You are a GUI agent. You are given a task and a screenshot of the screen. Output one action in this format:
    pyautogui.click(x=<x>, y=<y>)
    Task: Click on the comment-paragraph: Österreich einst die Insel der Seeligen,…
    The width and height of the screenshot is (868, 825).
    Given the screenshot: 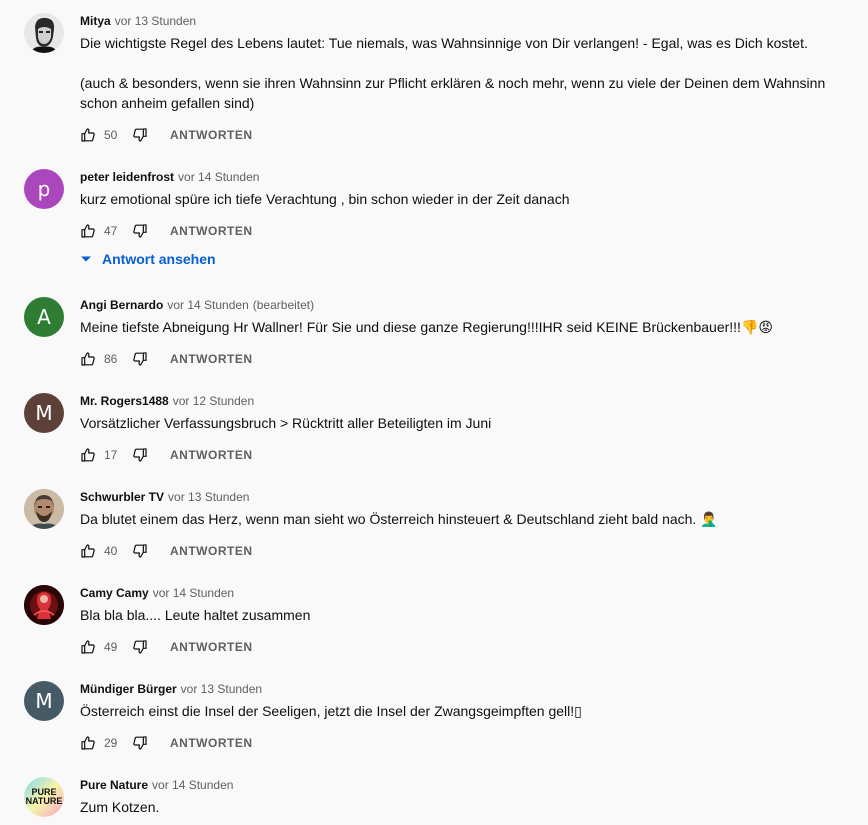 What is the action you would take?
    pyautogui.click(x=331, y=711)
    